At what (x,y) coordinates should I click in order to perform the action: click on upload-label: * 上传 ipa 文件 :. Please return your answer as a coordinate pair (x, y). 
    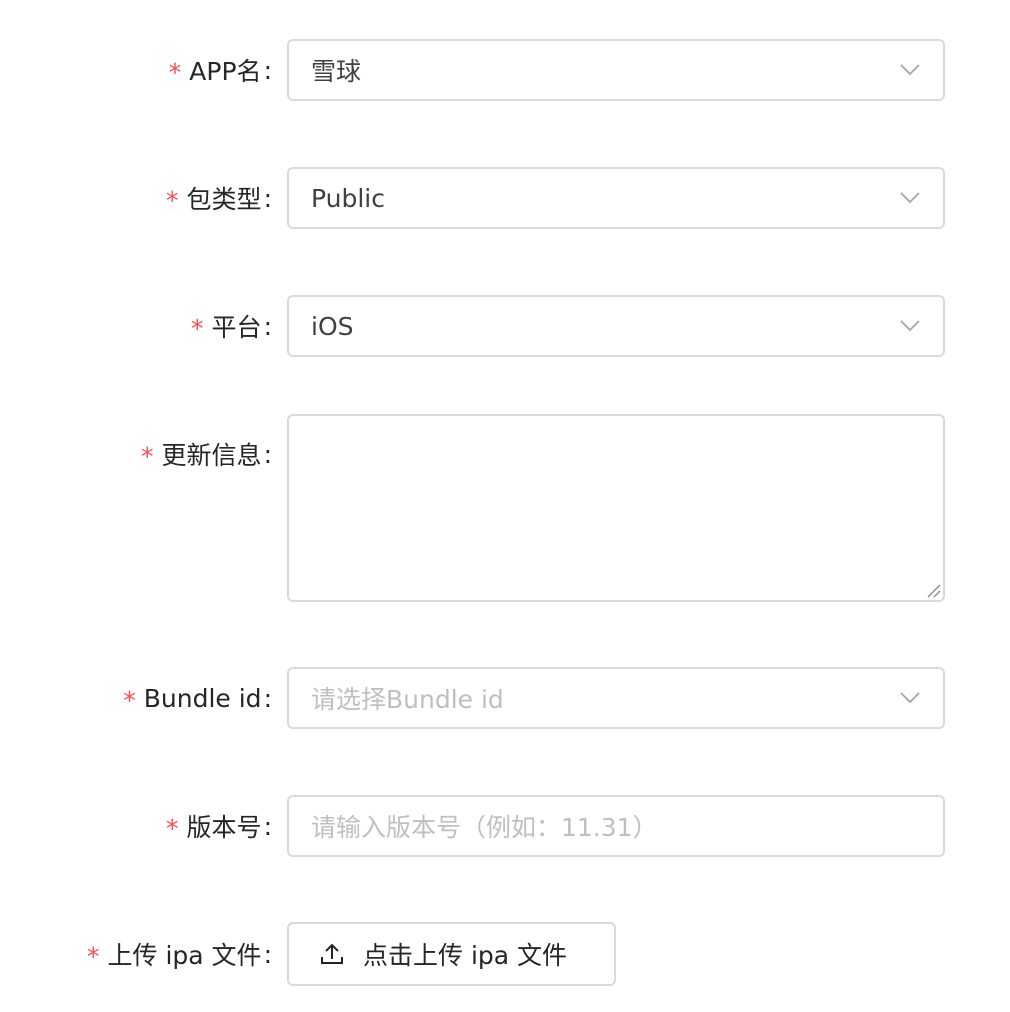
    Looking at the image, I should click on (179, 954).